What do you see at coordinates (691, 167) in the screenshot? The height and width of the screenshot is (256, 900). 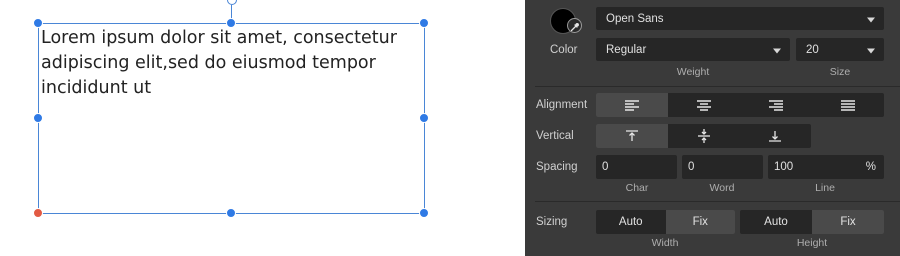 I see `word-spacing-value: 0` at bounding box center [691, 167].